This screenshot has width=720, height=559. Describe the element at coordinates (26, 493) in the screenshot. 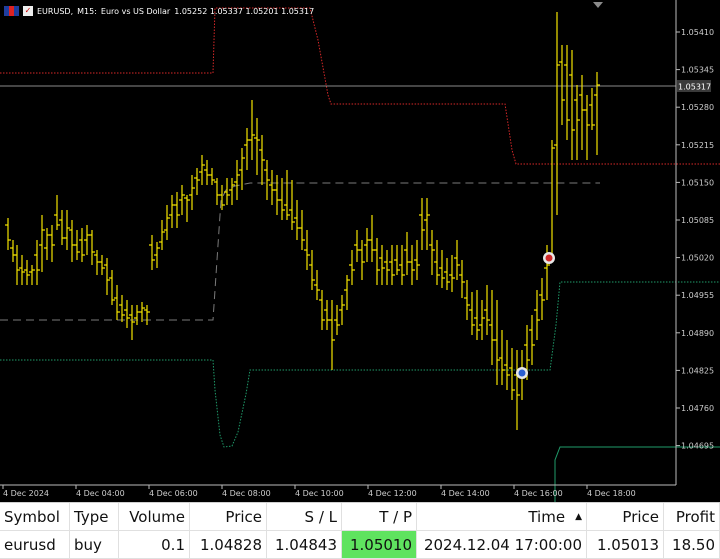

I see `time-tick-label: 4 Dec 2024` at that location.